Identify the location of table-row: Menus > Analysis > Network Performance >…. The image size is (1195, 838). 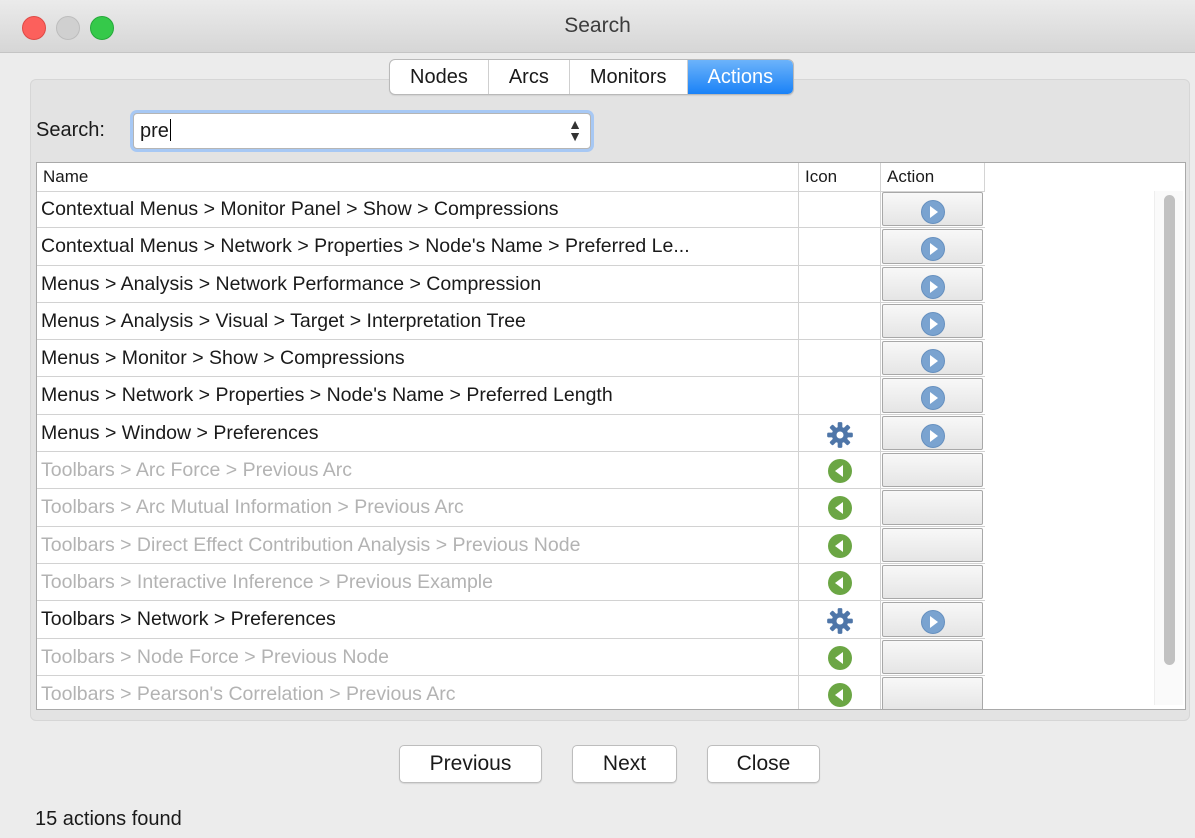
(511, 284).